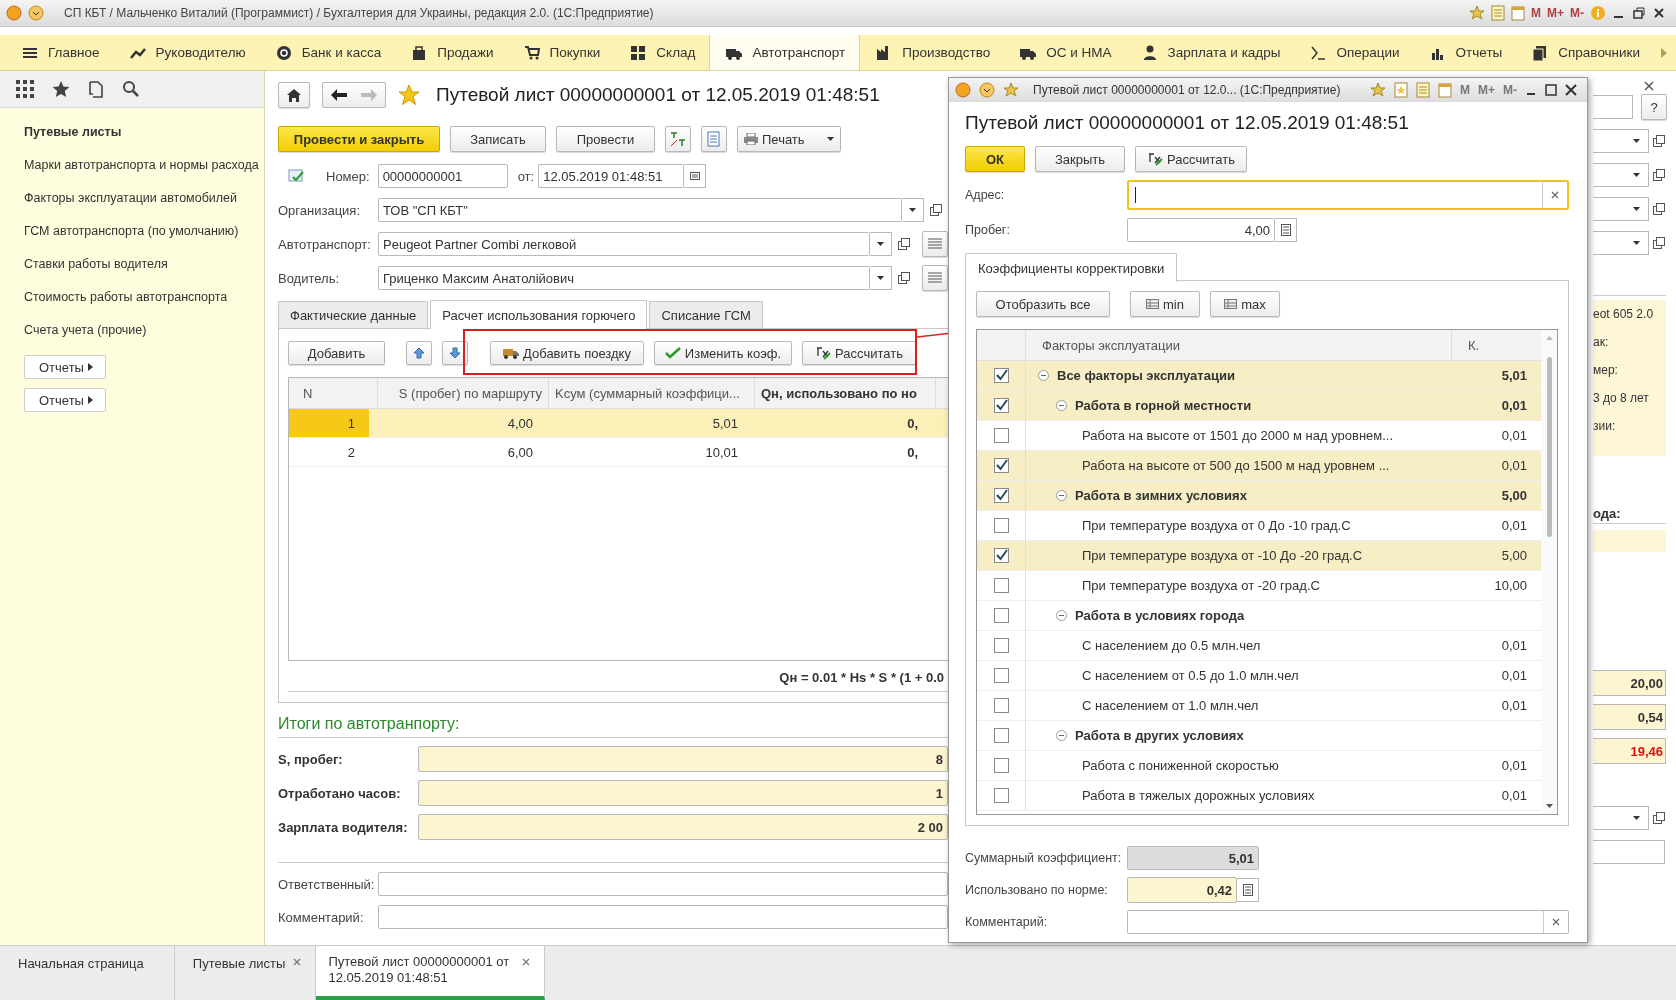 The image size is (1676, 1000). What do you see at coordinates (142, 165) in the screenshot?
I see `sidebar-link: Марки автотранспорта и нормы расхода` at bounding box center [142, 165].